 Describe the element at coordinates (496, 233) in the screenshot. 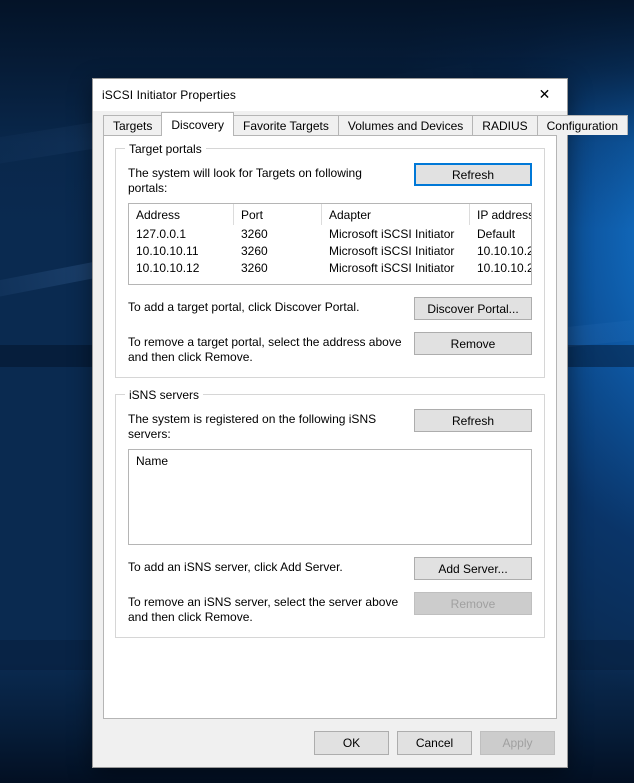

I see `cell-ip: Default` at that location.